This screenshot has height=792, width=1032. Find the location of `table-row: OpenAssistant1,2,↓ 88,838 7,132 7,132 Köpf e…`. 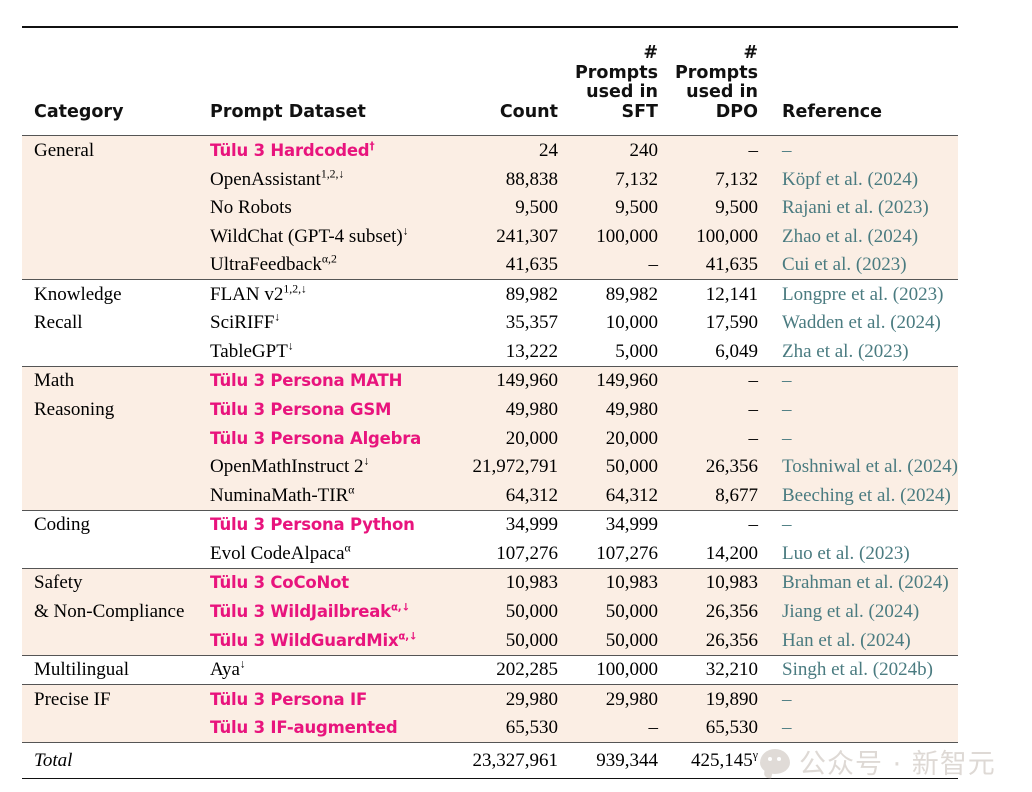

table-row: OpenAssistant1,2,↓ 88,838 7,132 7,132 Köpf e… is located at coordinates (490, 179).